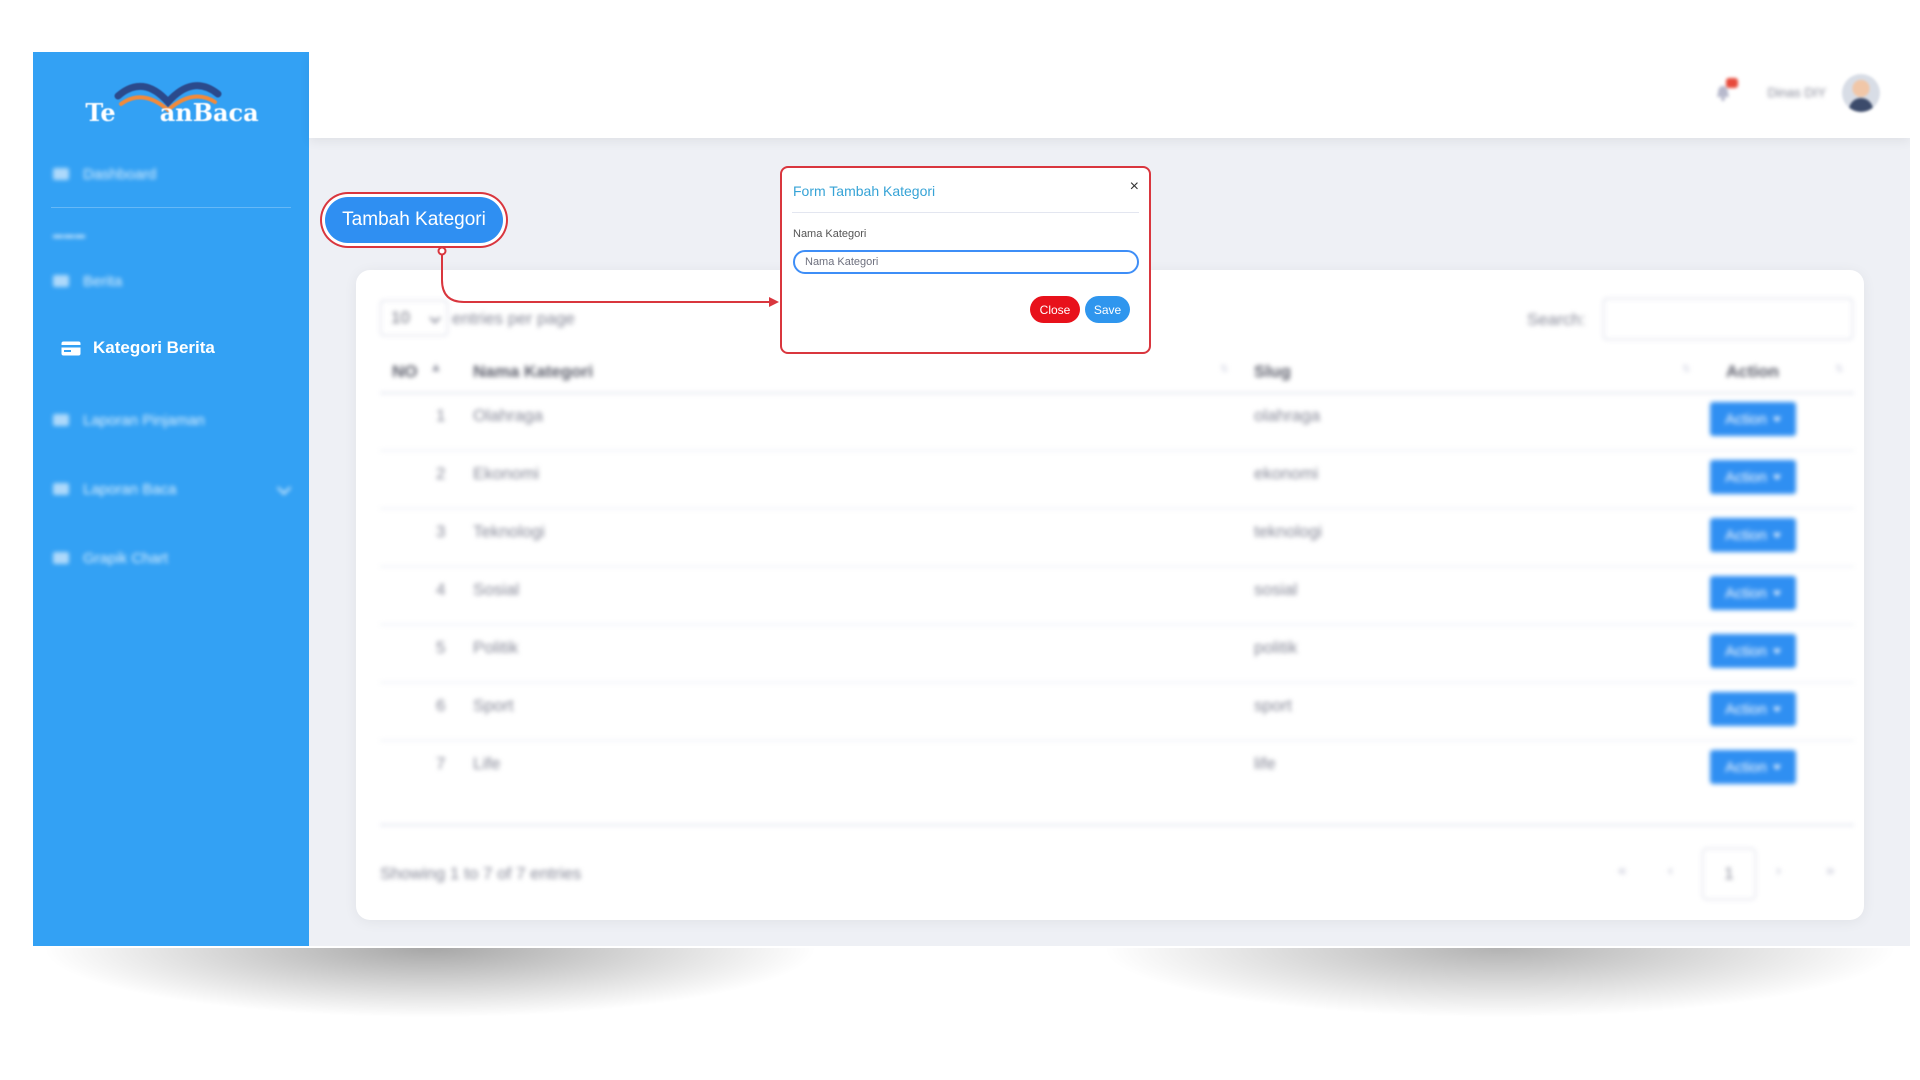  What do you see at coordinates (1796, 92) in the screenshot?
I see `user-name: Dinas DIY` at bounding box center [1796, 92].